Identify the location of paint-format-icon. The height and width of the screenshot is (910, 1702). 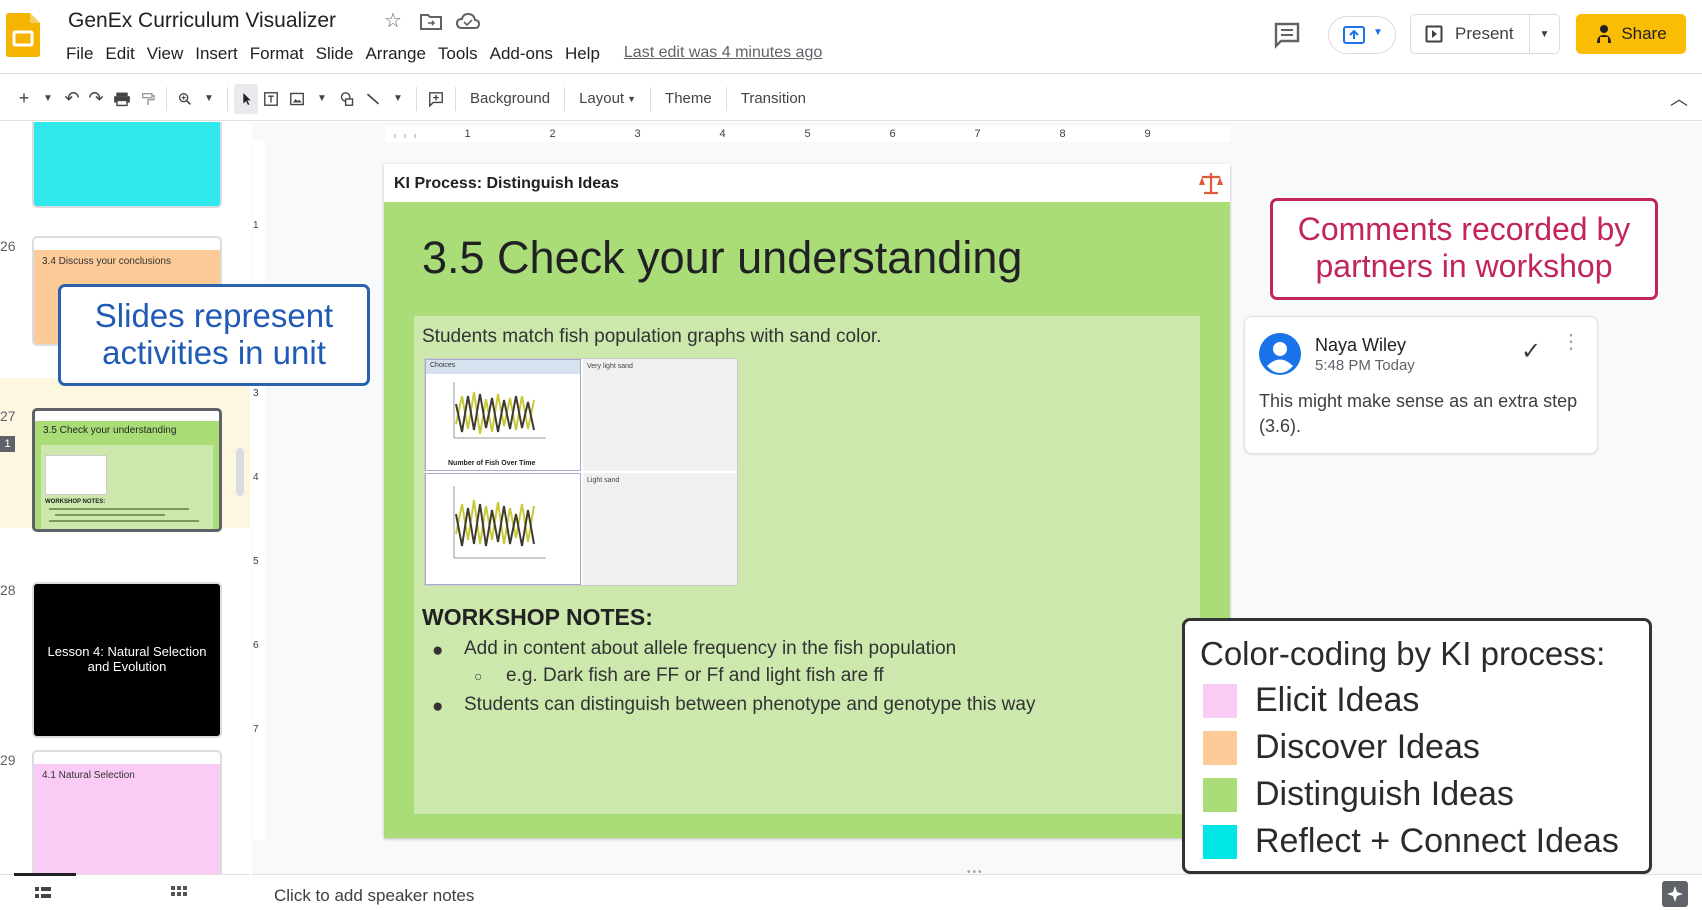
(148, 99).